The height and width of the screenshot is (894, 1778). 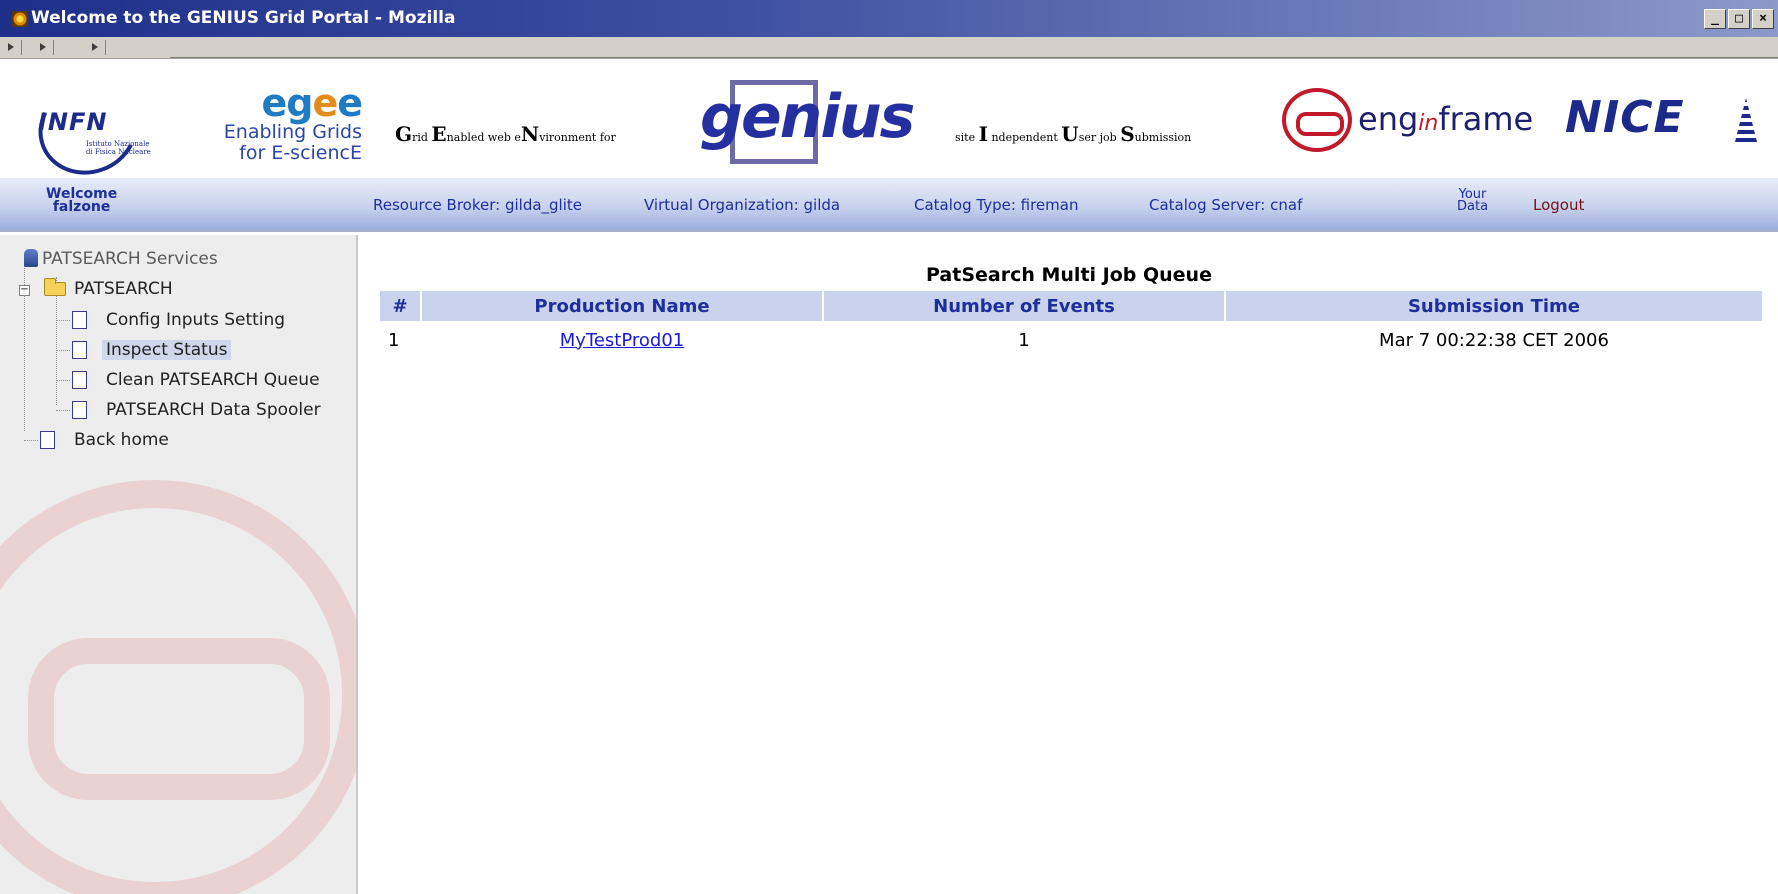 What do you see at coordinates (1070, 134) in the screenshot?
I see `acronym-letter: U` at bounding box center [1070, 134].